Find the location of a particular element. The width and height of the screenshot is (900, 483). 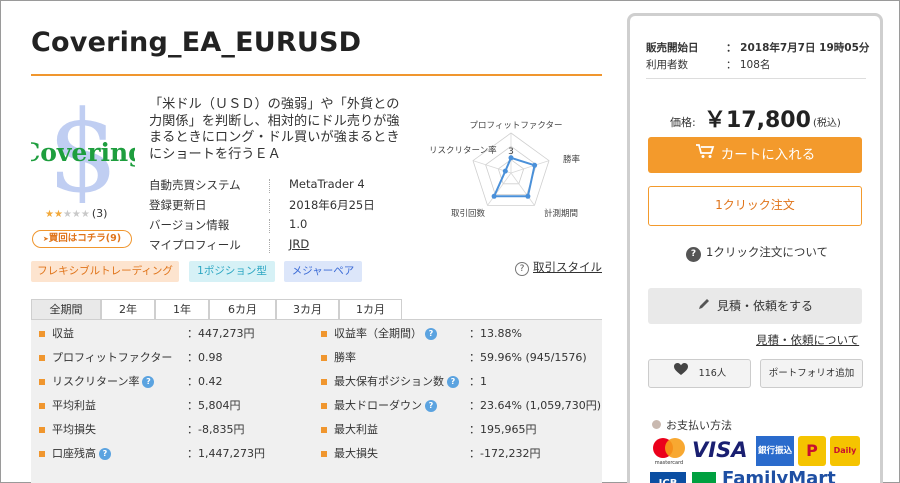

stat-row: 収益 ：447,273円 is located at coordinates (179, 334).